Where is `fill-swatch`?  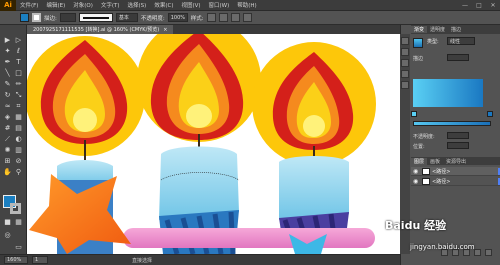 fill-swatch is located at coordinates (24, 17).